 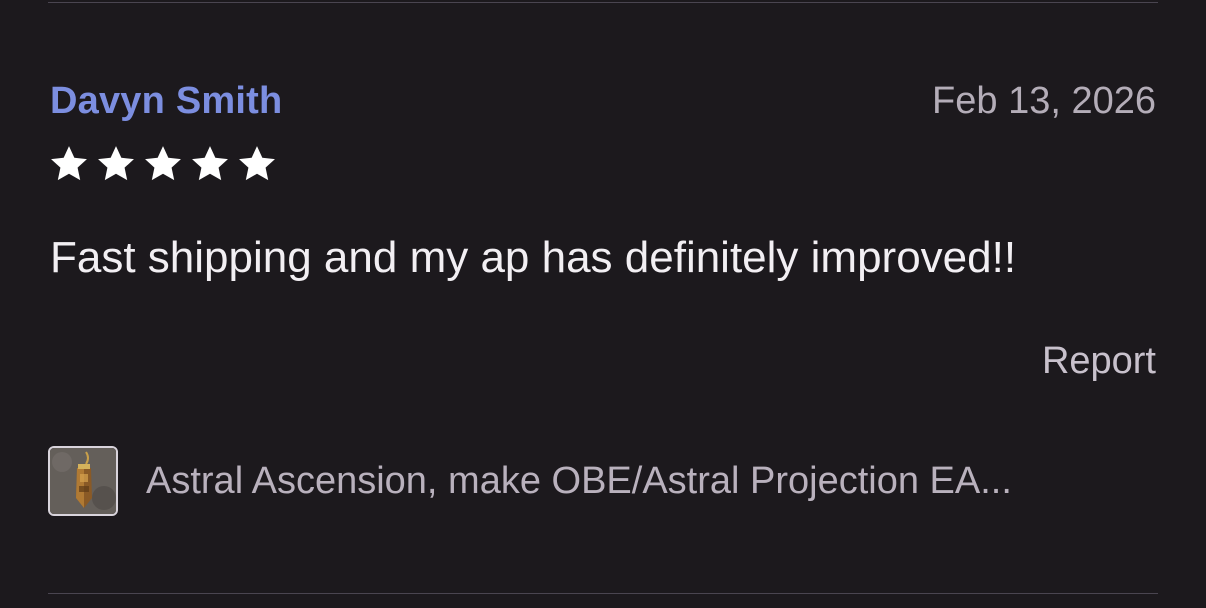 I want to click on report-button: Report, so click(x=1099, y=361).